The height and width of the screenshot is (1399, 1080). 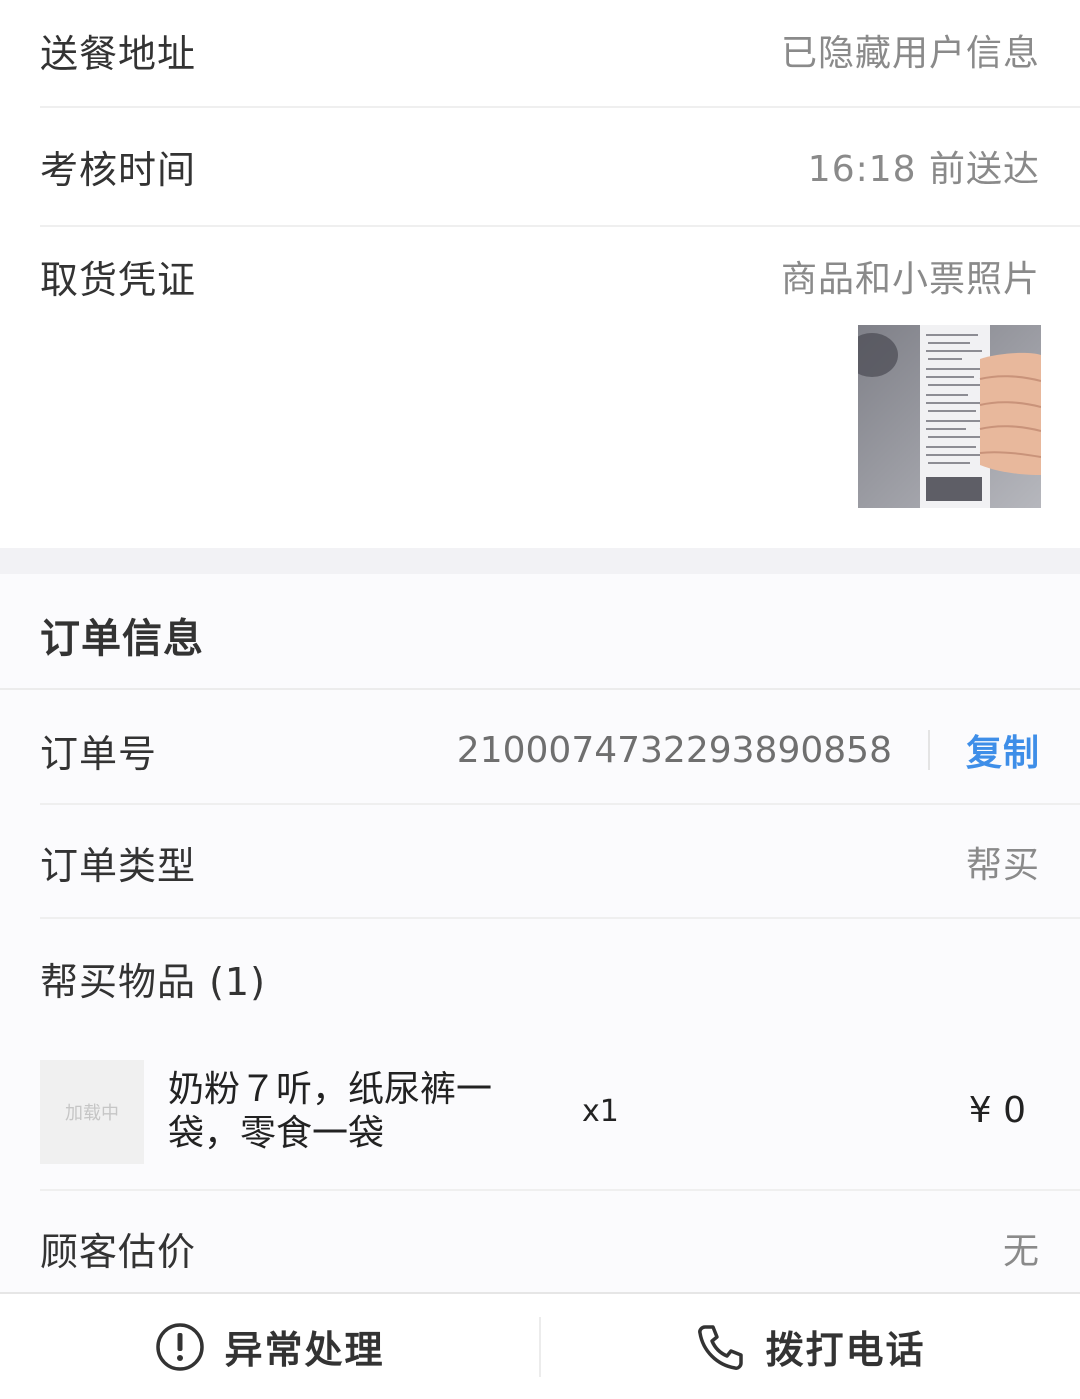 I want to click on order-number-label: 订单号, so click(x=99, y=753).